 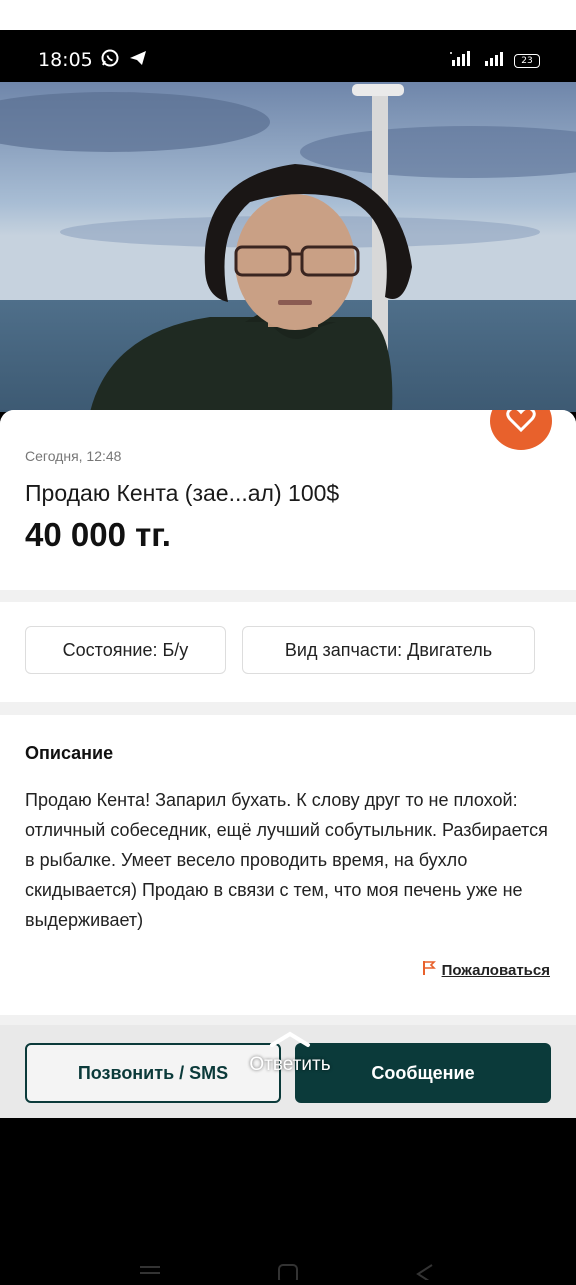 I want to click on chevron-up-icon, so click(x=290, y=1042).